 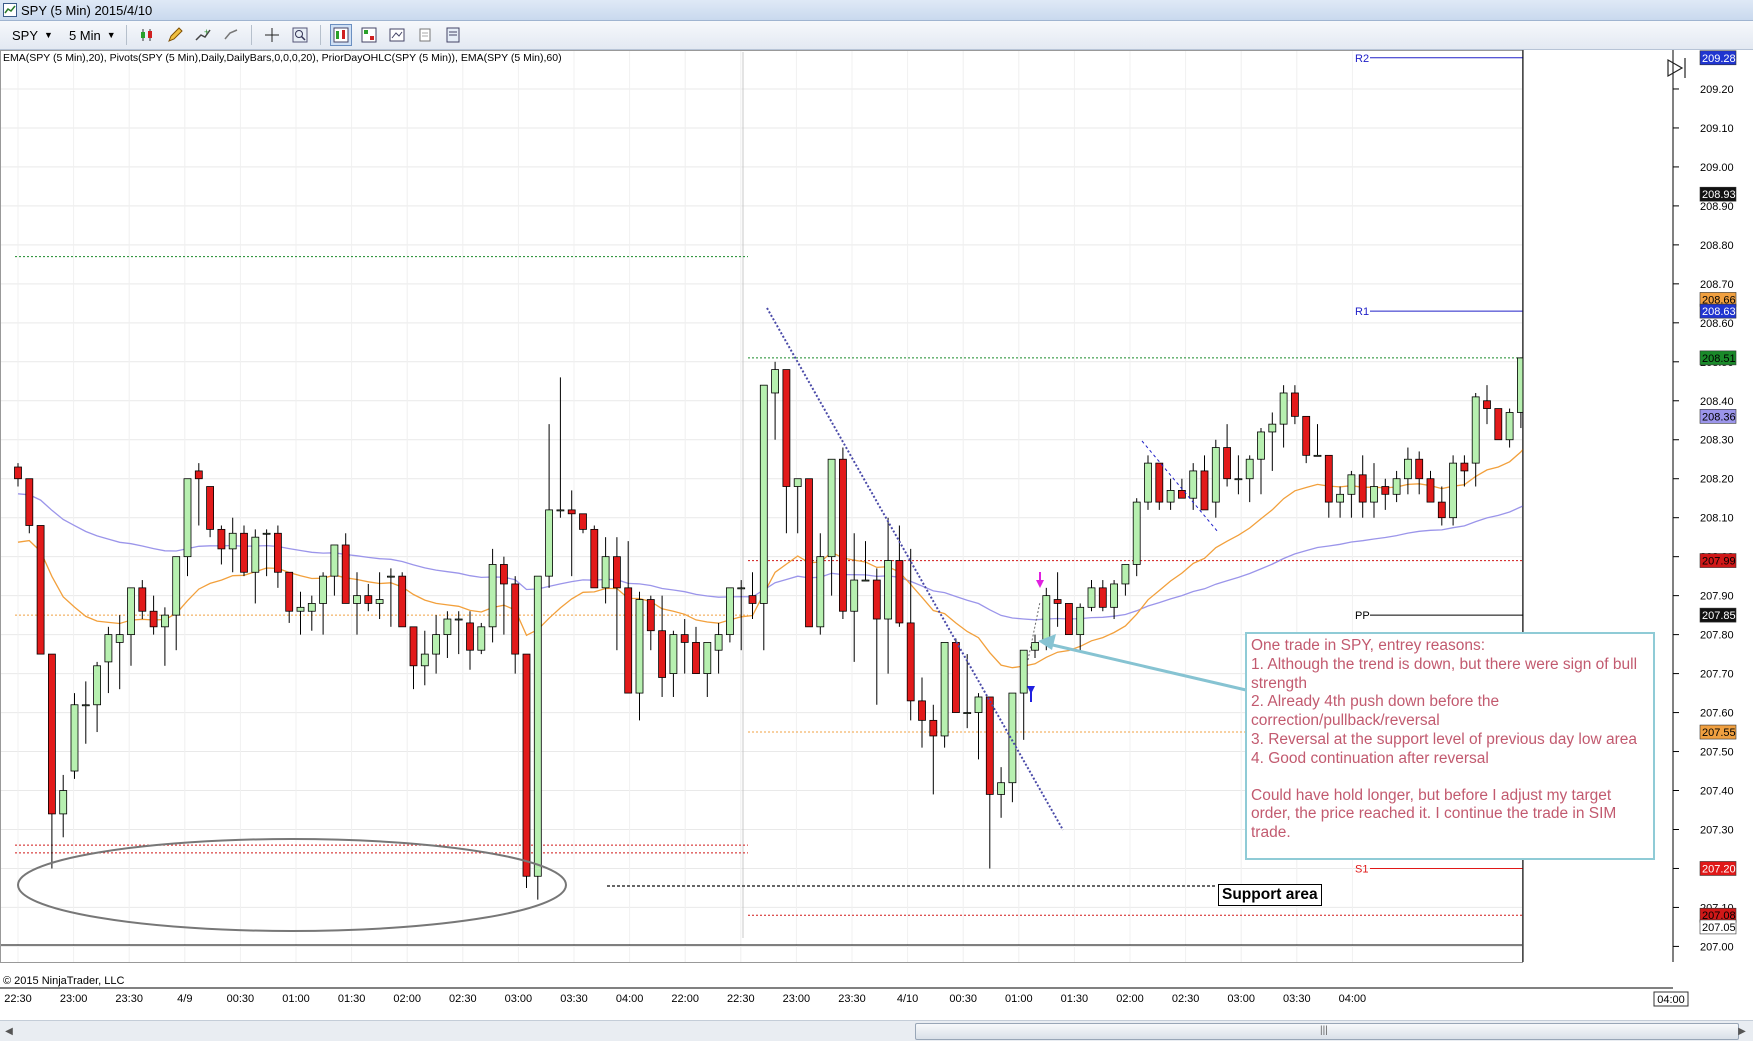 What do you see at coordinates (1717, 830) in the screenshot?
I see `y-tick-label: 207.30` at bounding box center [1717, 830].